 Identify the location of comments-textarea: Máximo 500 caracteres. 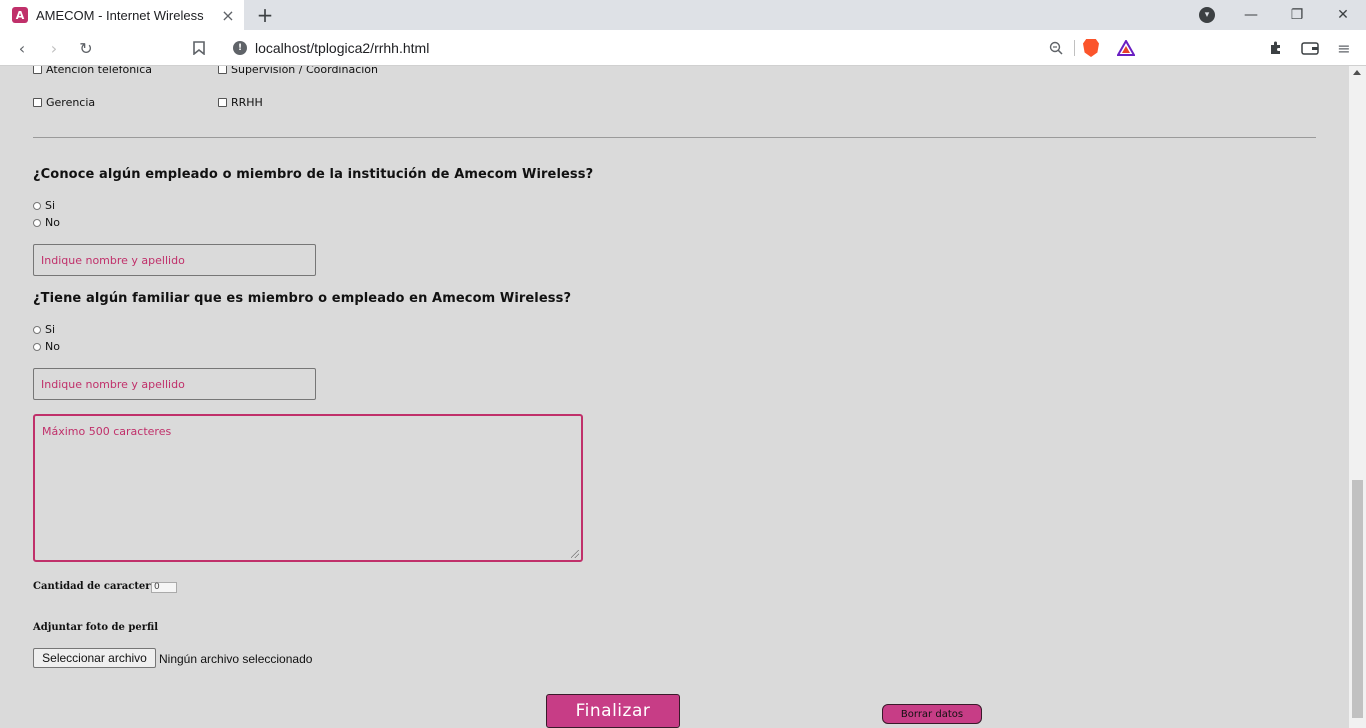
(308, 488).